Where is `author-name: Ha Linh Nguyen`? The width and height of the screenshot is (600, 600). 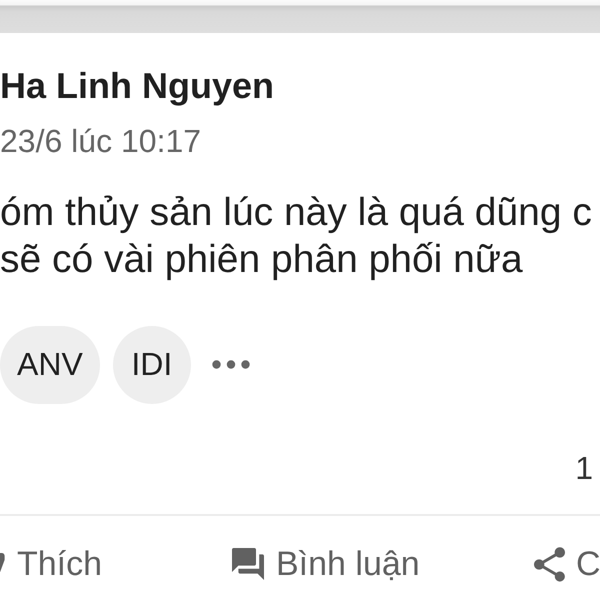
author-name: Ha Linh Nguyen is located at coordinates (138, 86).